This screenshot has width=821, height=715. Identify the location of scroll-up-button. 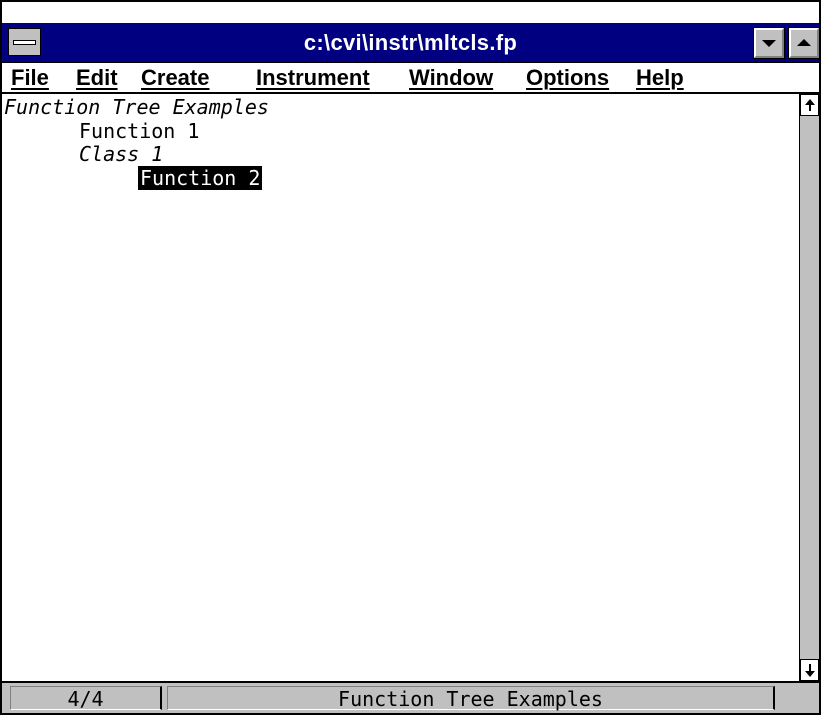
(809, 105).